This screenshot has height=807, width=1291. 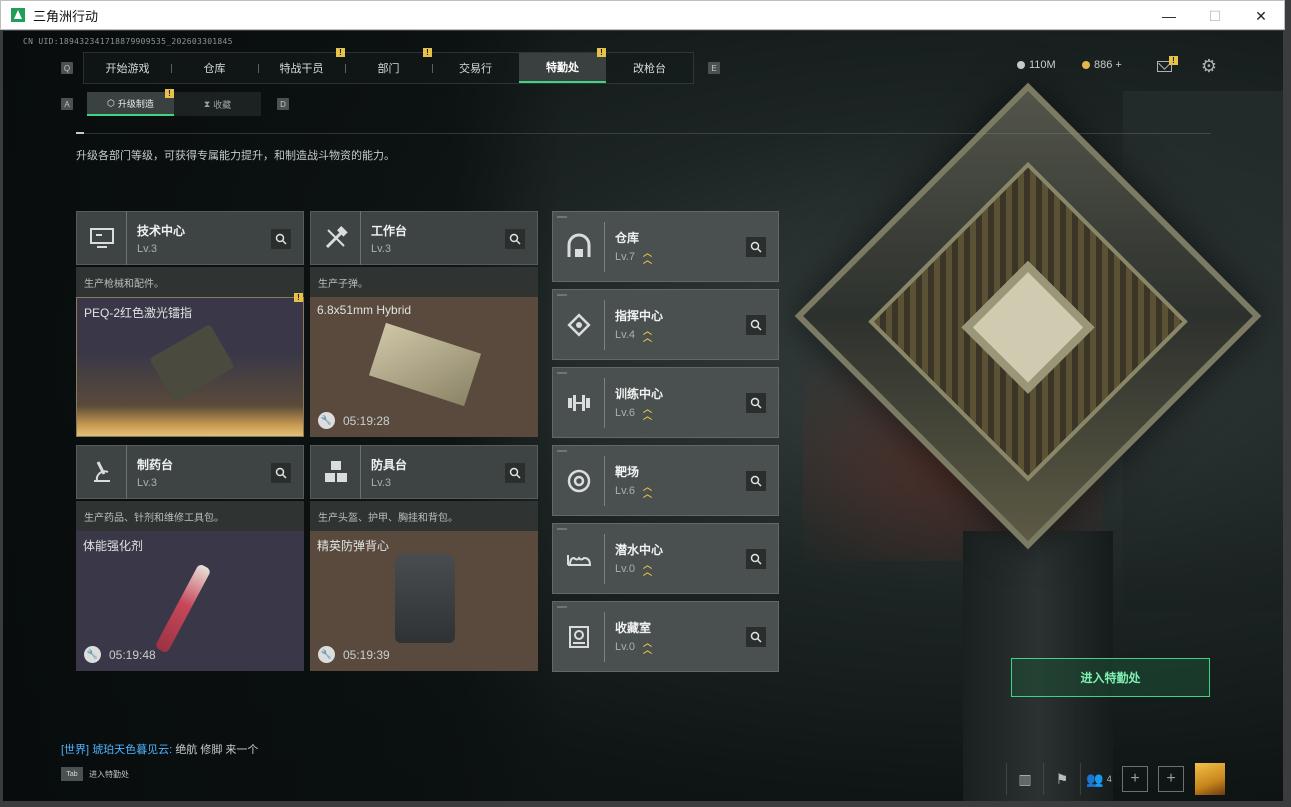 I want to click on gold-currency: 886 +, so click(x=1102, y=65).